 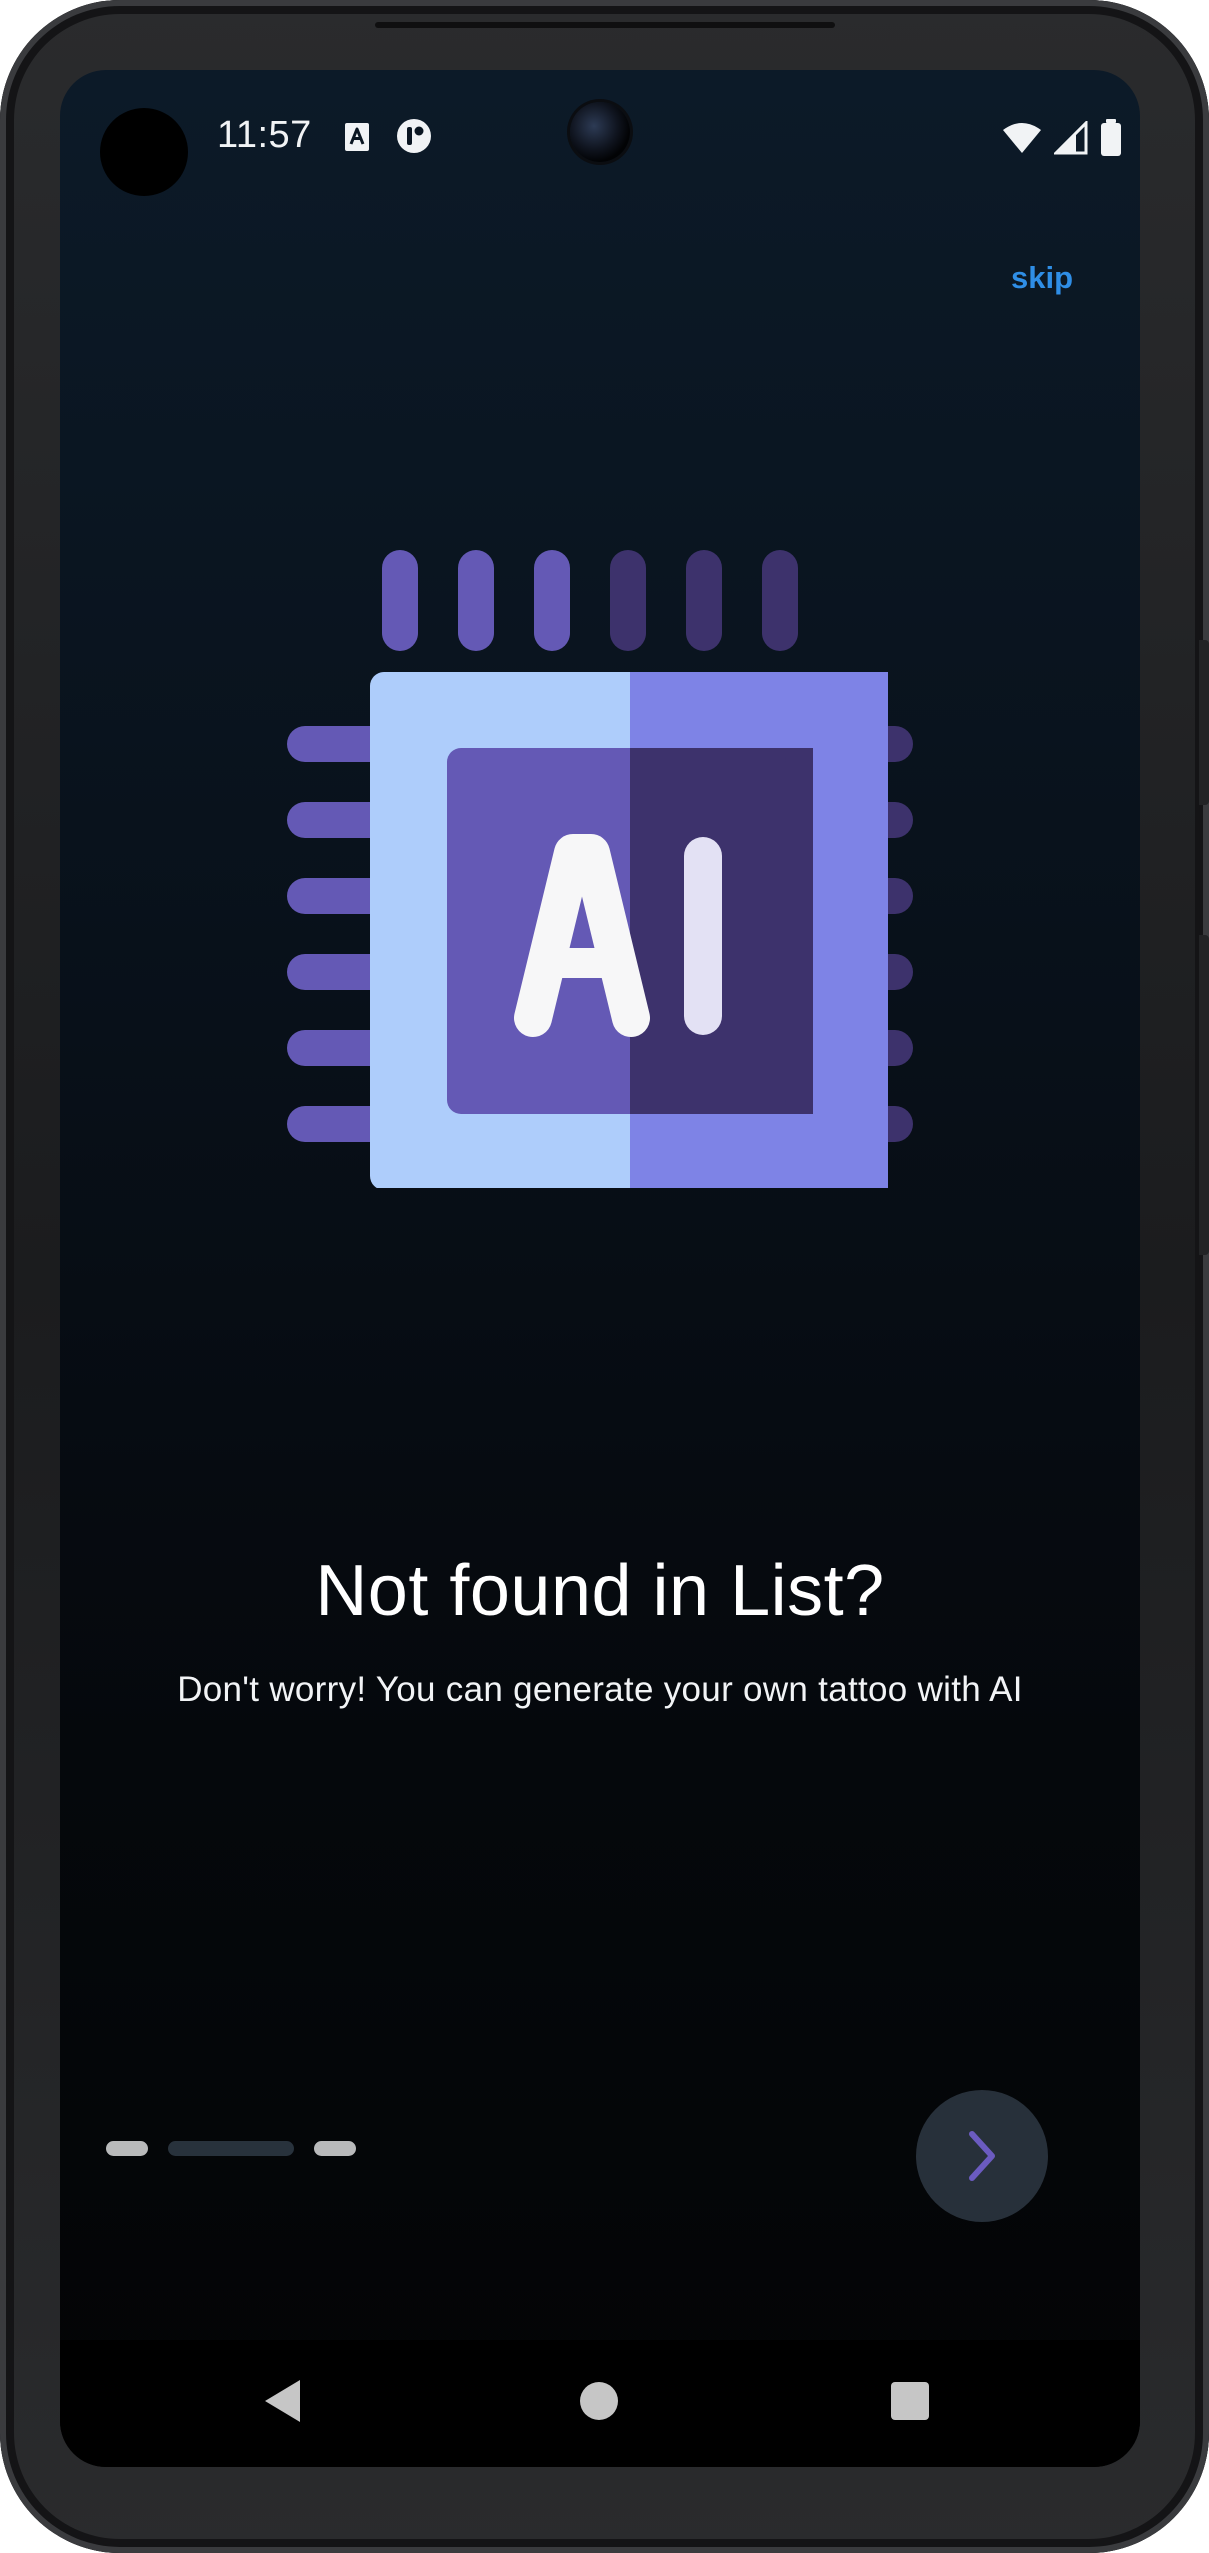 I want to click on font-a-icon, so click(x=357, y=137).